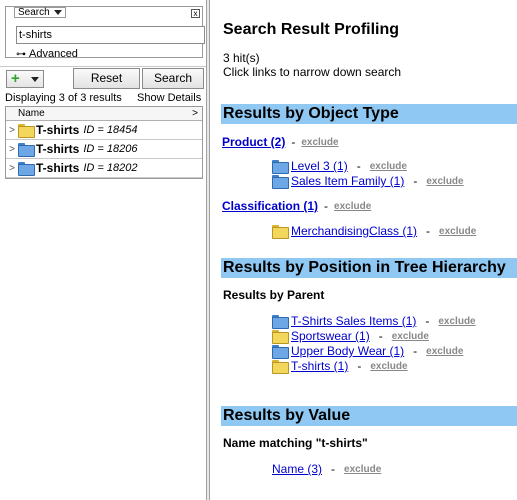 This screenshot has width=517, height=500. Describe the element at coordinates (63, 98) in the screenshot. I see `results-count: Displaying 3 of 3 results` at that location.